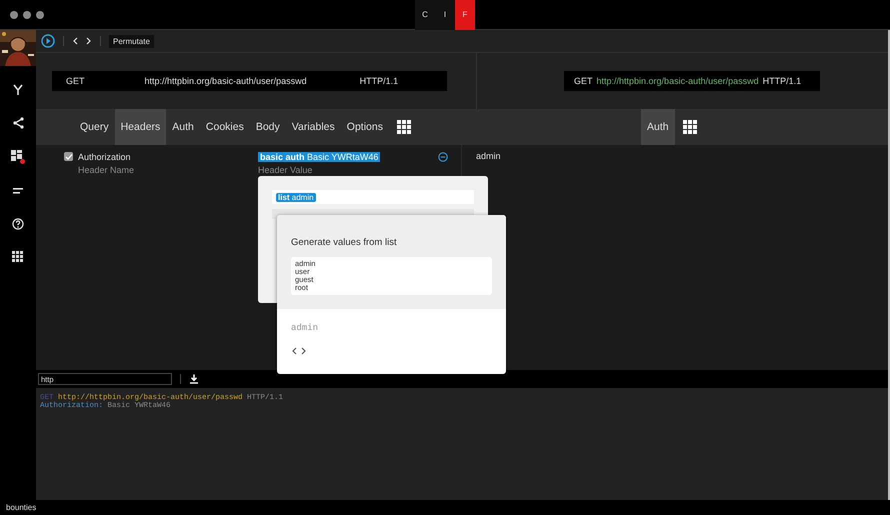  What do you see at coordinates (425, 15) in the screenshot?
I see `window-tab: C` at bounding box center [425, 15].